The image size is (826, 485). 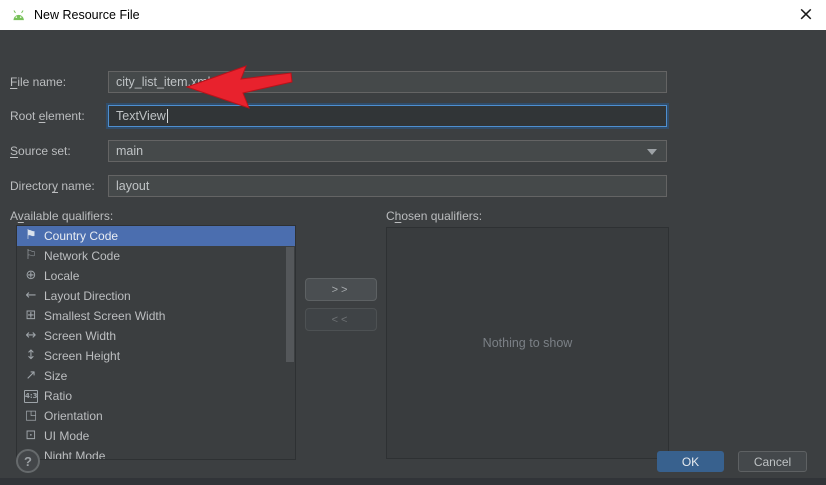 I want to click on layout-direction-icon: ←, so click(x=31, y=295).